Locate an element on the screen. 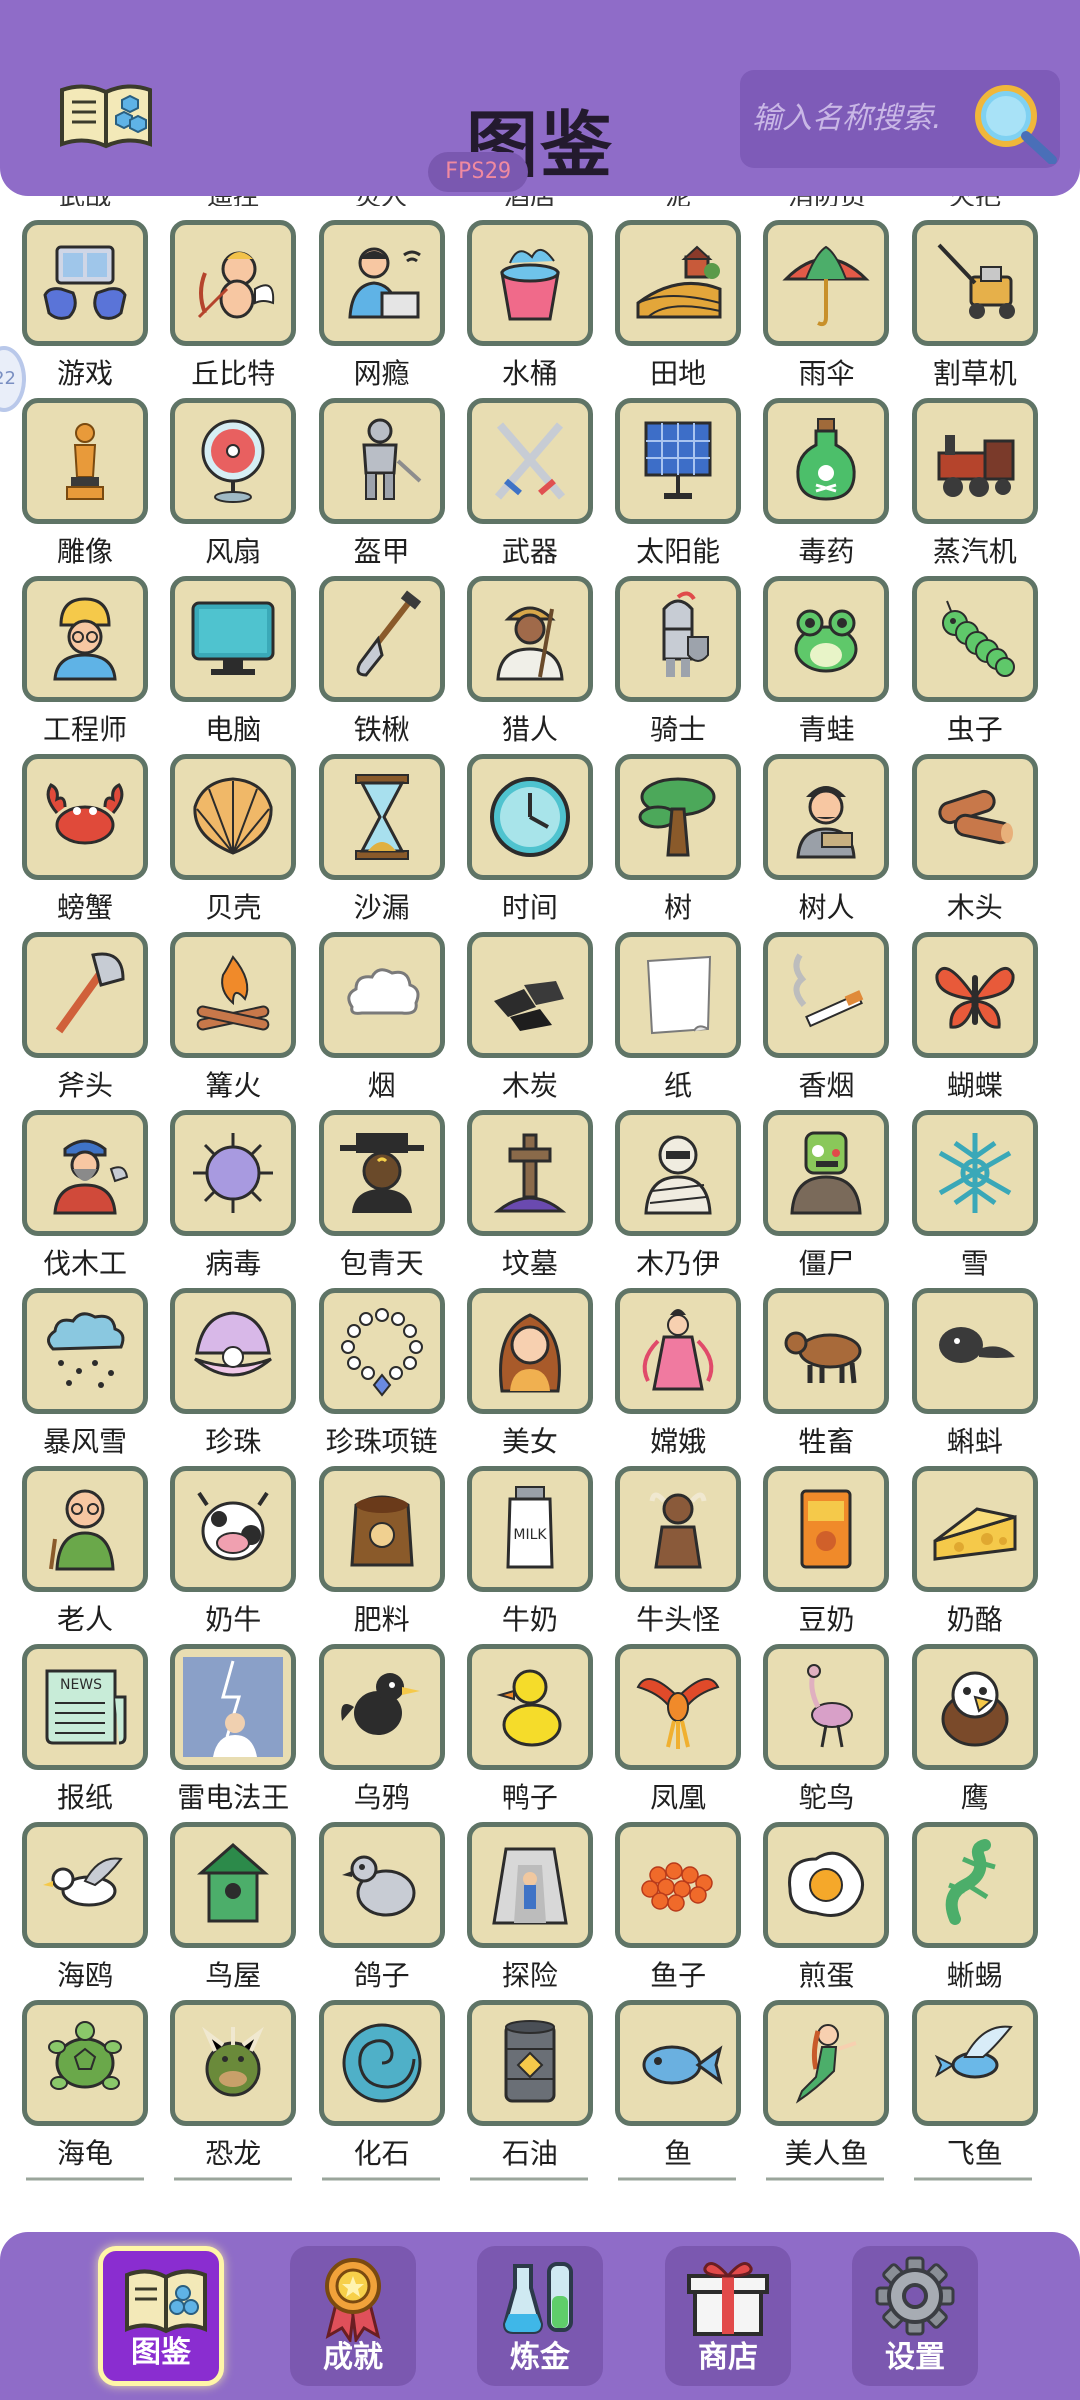 The image size is (1080, 2400). item-tile: 工程师 is located at coordinates (85, 665).